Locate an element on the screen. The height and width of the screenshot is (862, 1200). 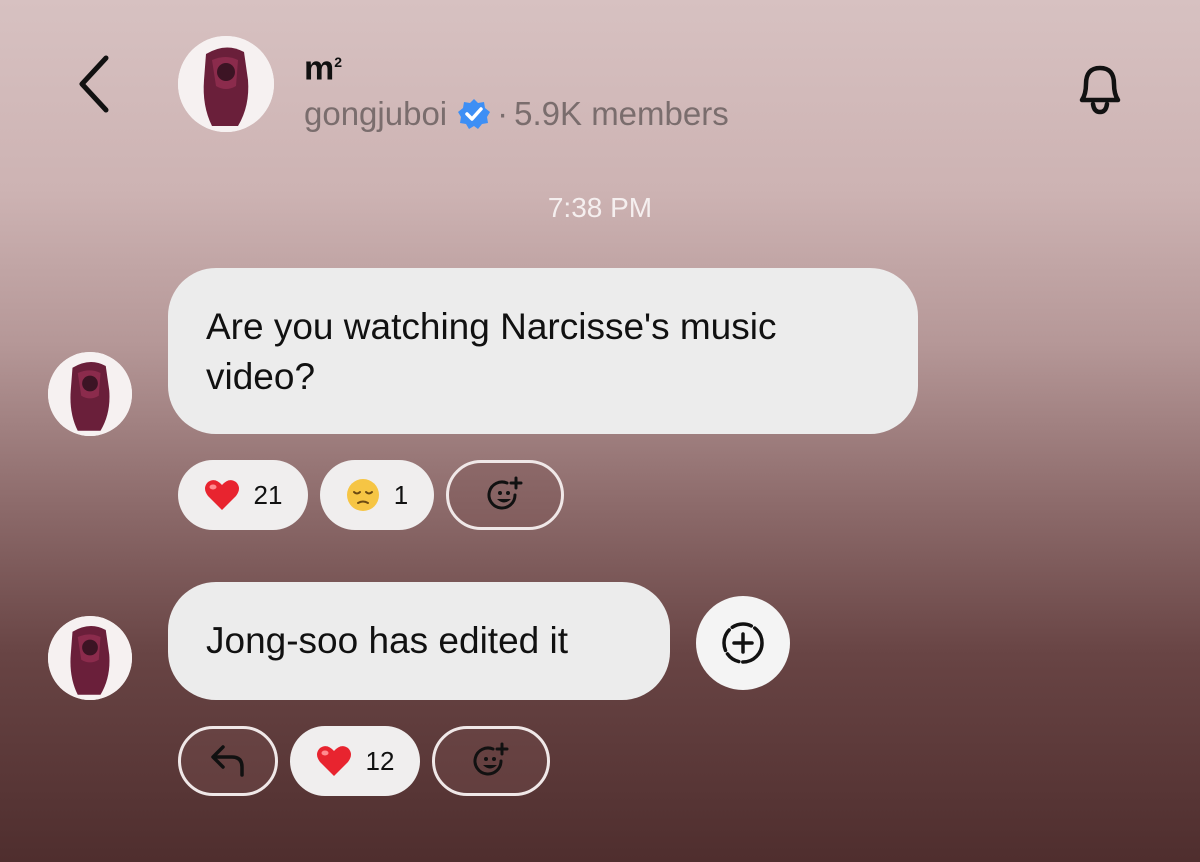
message-bubble: Are you watching Narcisse's music video? is located at coordinates (543, 351).